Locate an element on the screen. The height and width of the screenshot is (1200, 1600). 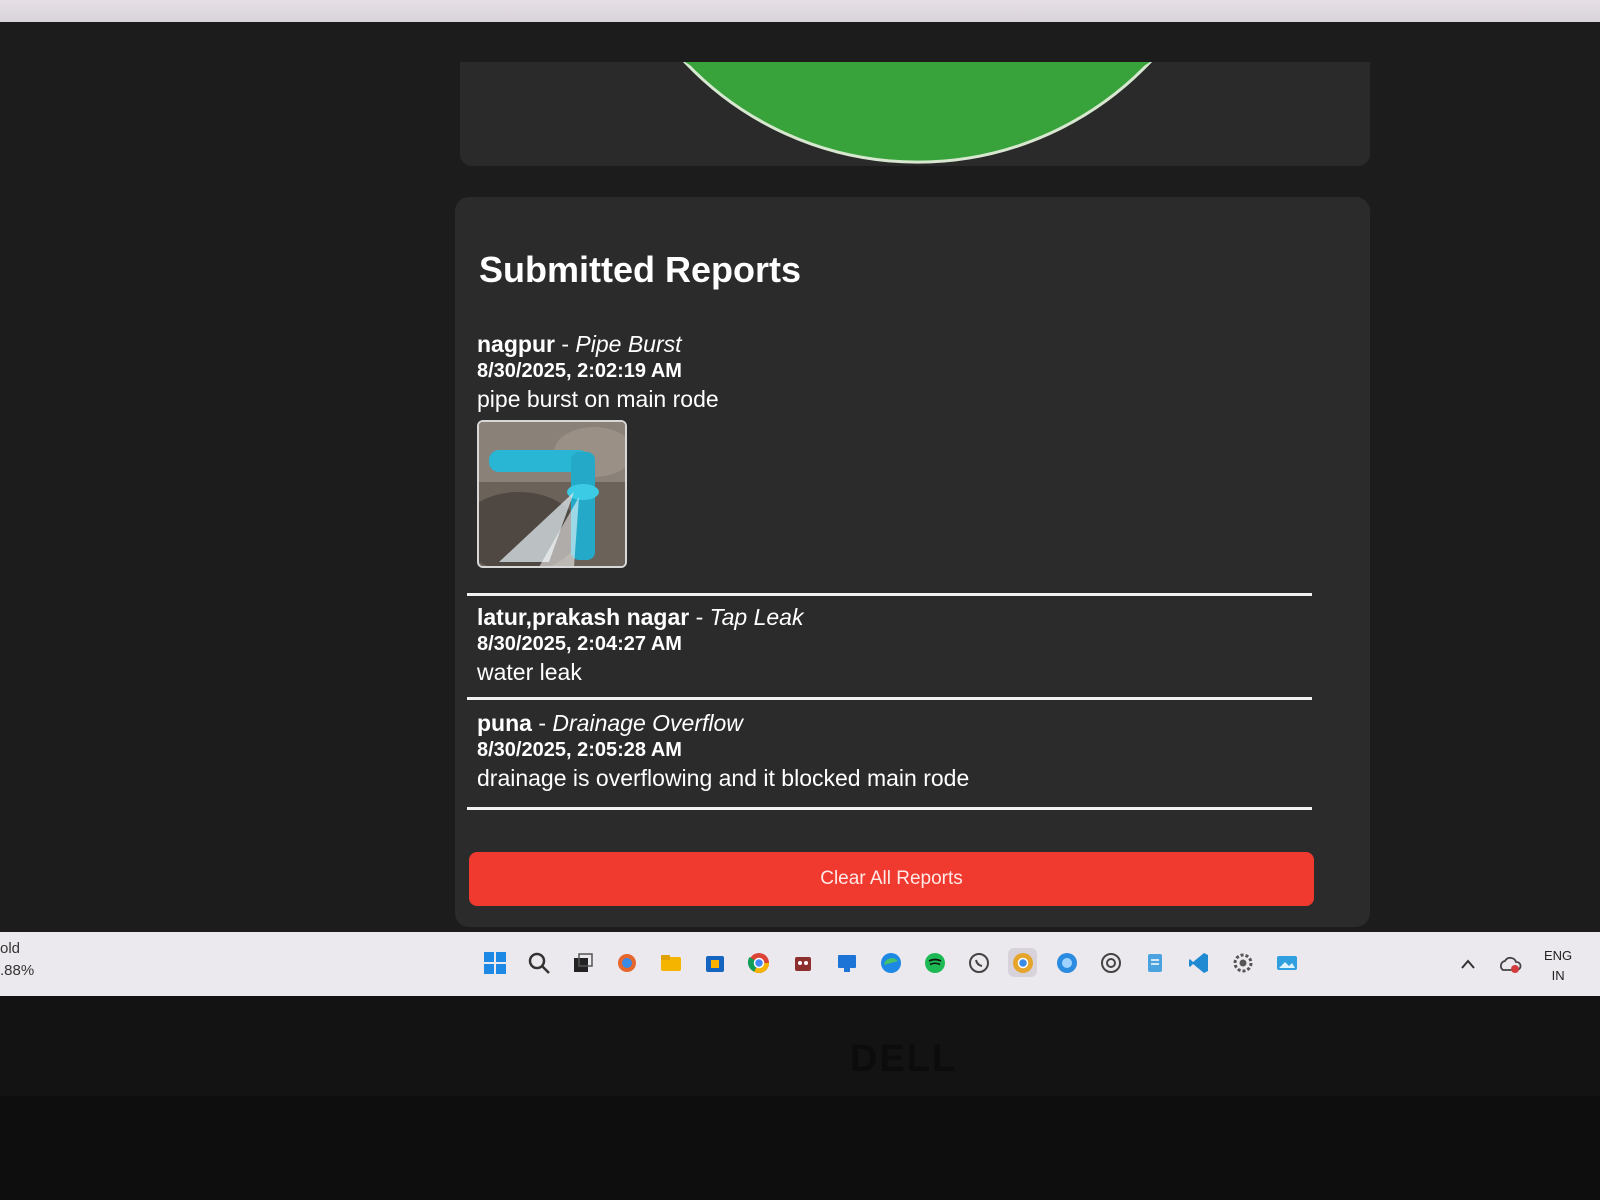
report-photo is located at coordinates (552, 494).